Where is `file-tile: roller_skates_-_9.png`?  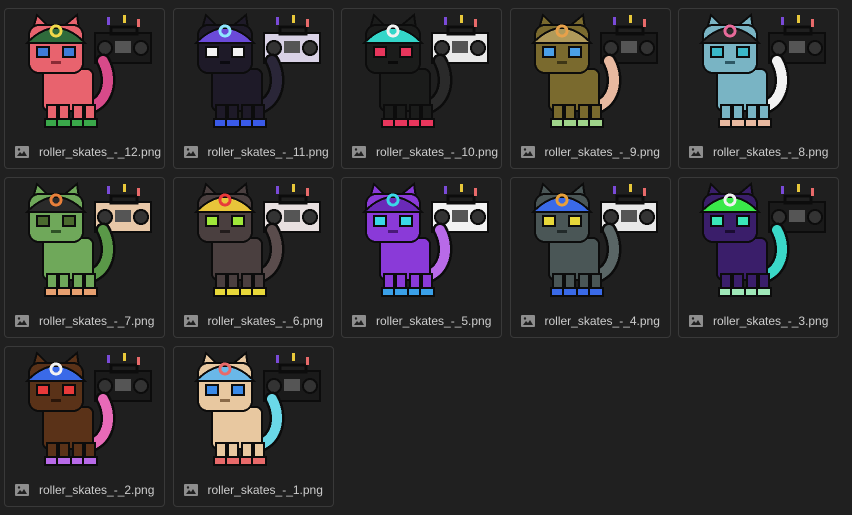 file-tile: roller_skates_-_9.png is located at coordinates (590, 88).